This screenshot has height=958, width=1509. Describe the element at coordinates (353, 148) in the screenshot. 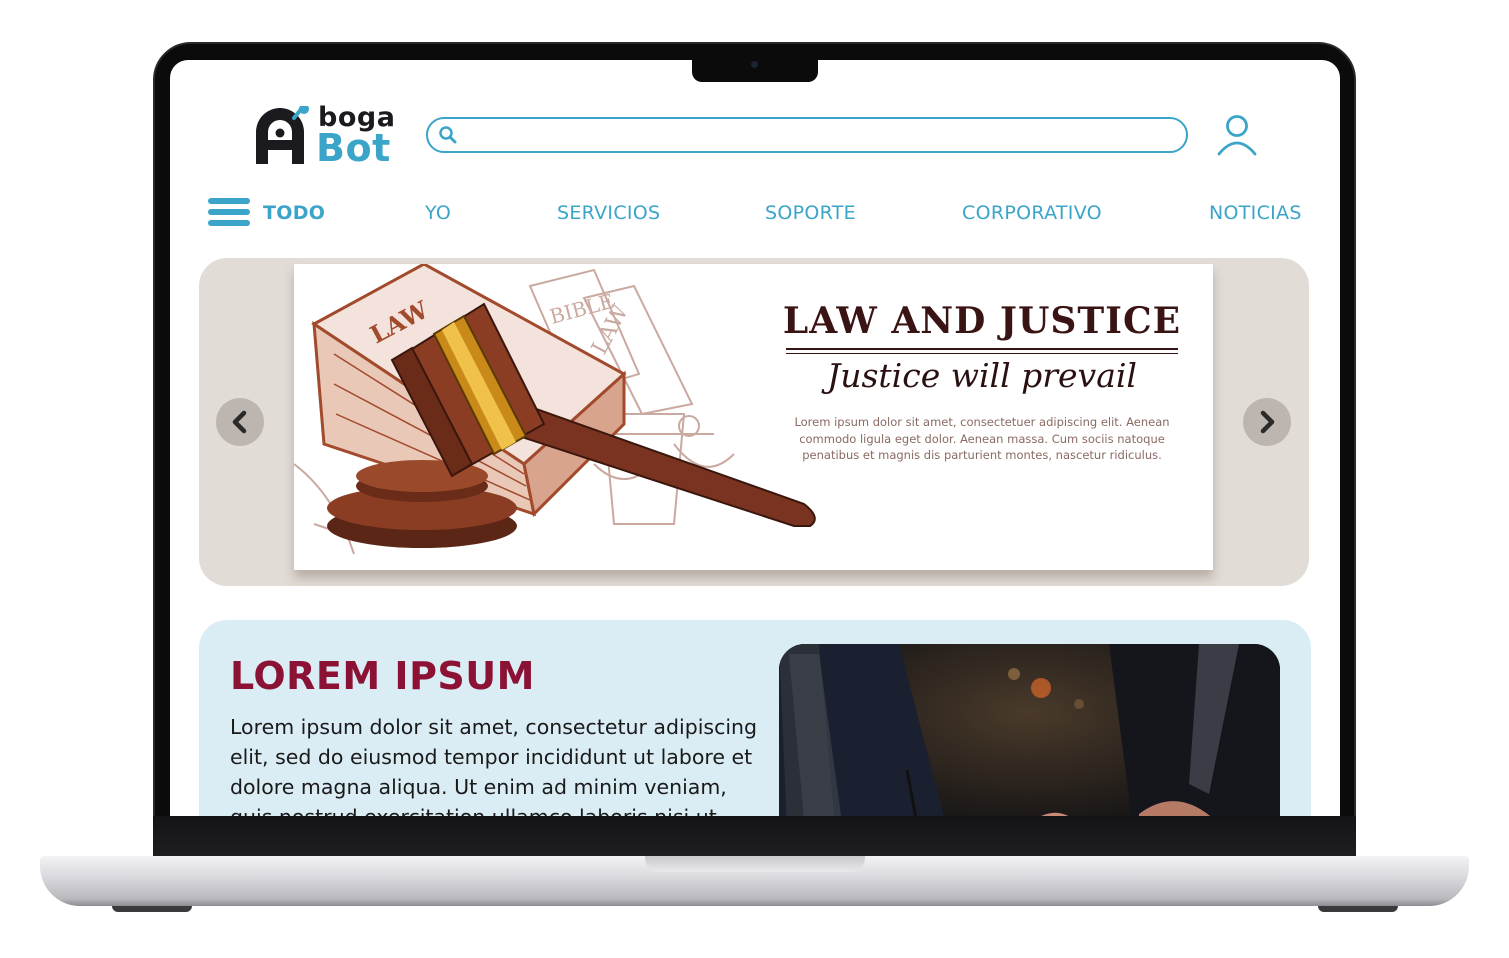

I see `logo-text-bottom: Bot` at that location.